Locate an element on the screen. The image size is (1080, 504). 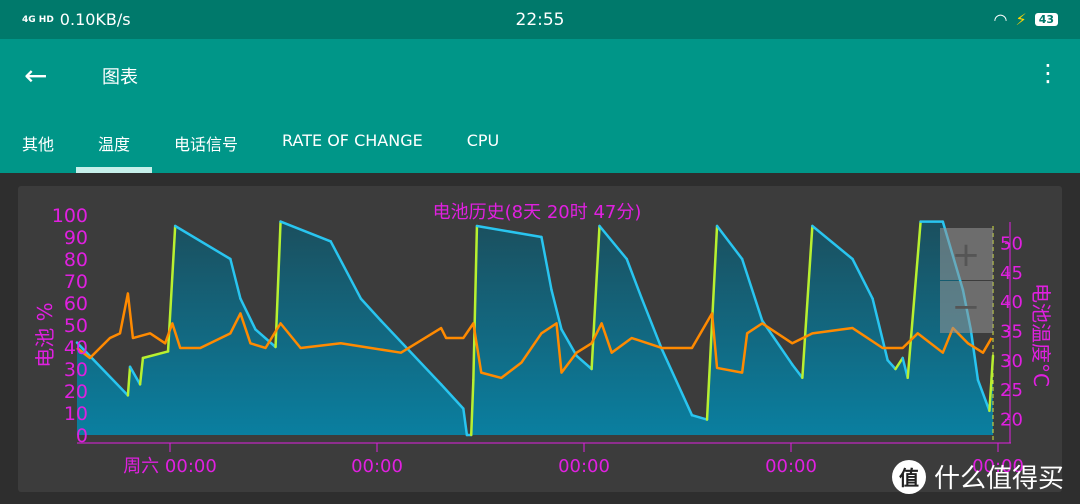
zoom-out-button: − is located at coordinates (966, 307).